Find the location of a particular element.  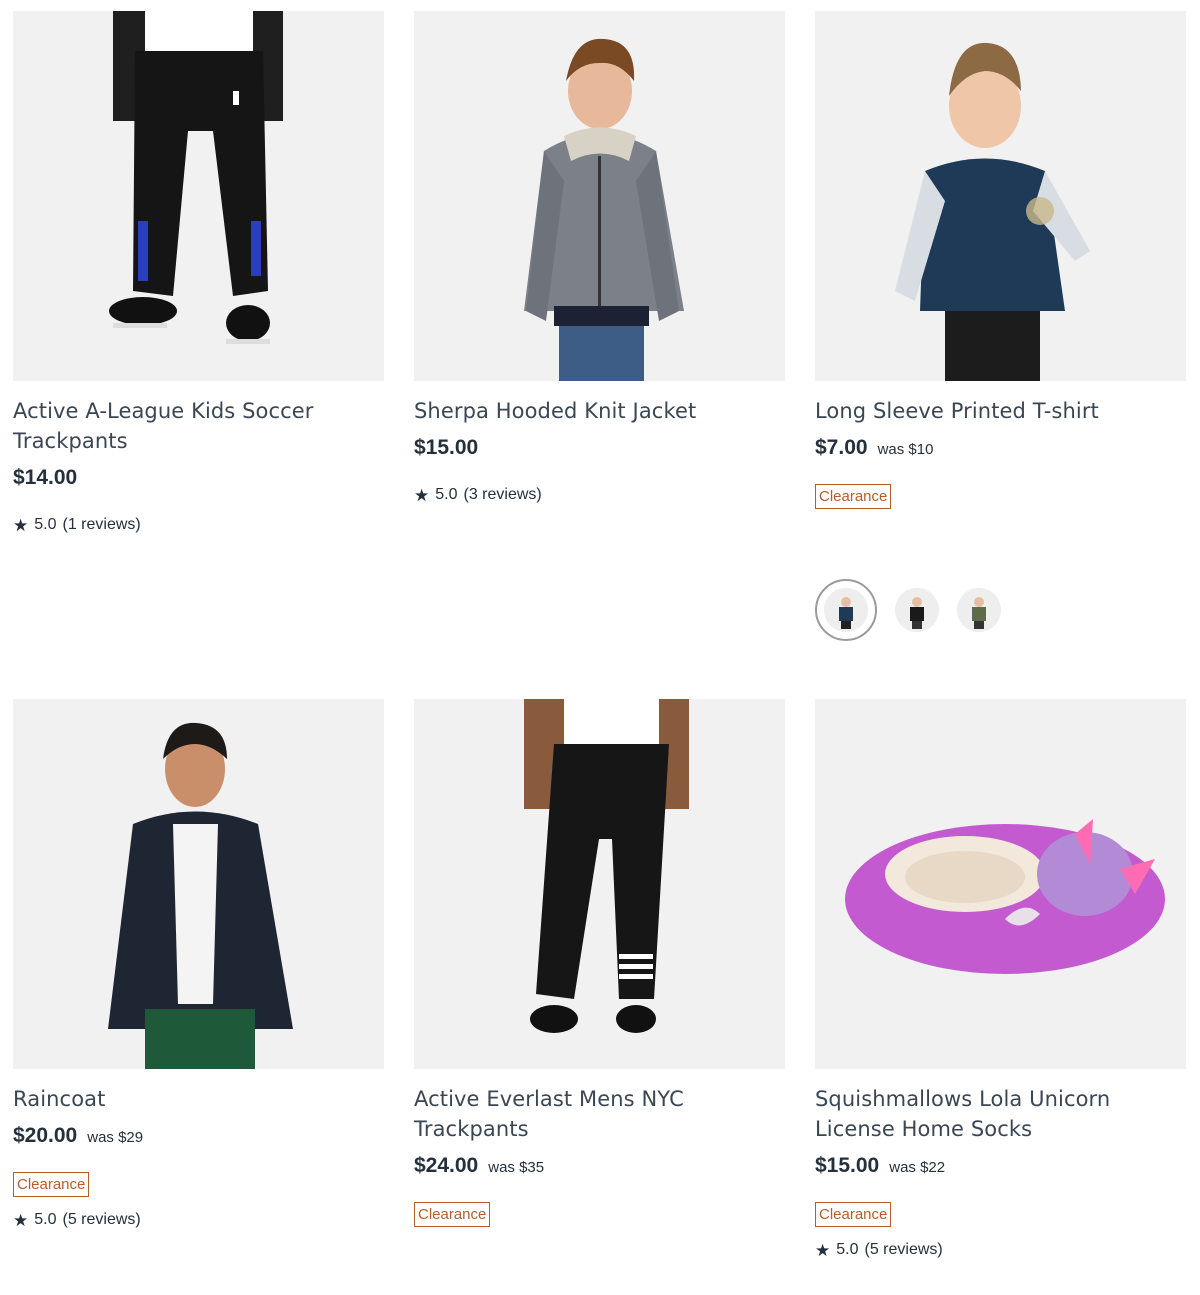

price-row: $20.00 was $29 is located at coordinates (198, 1138).